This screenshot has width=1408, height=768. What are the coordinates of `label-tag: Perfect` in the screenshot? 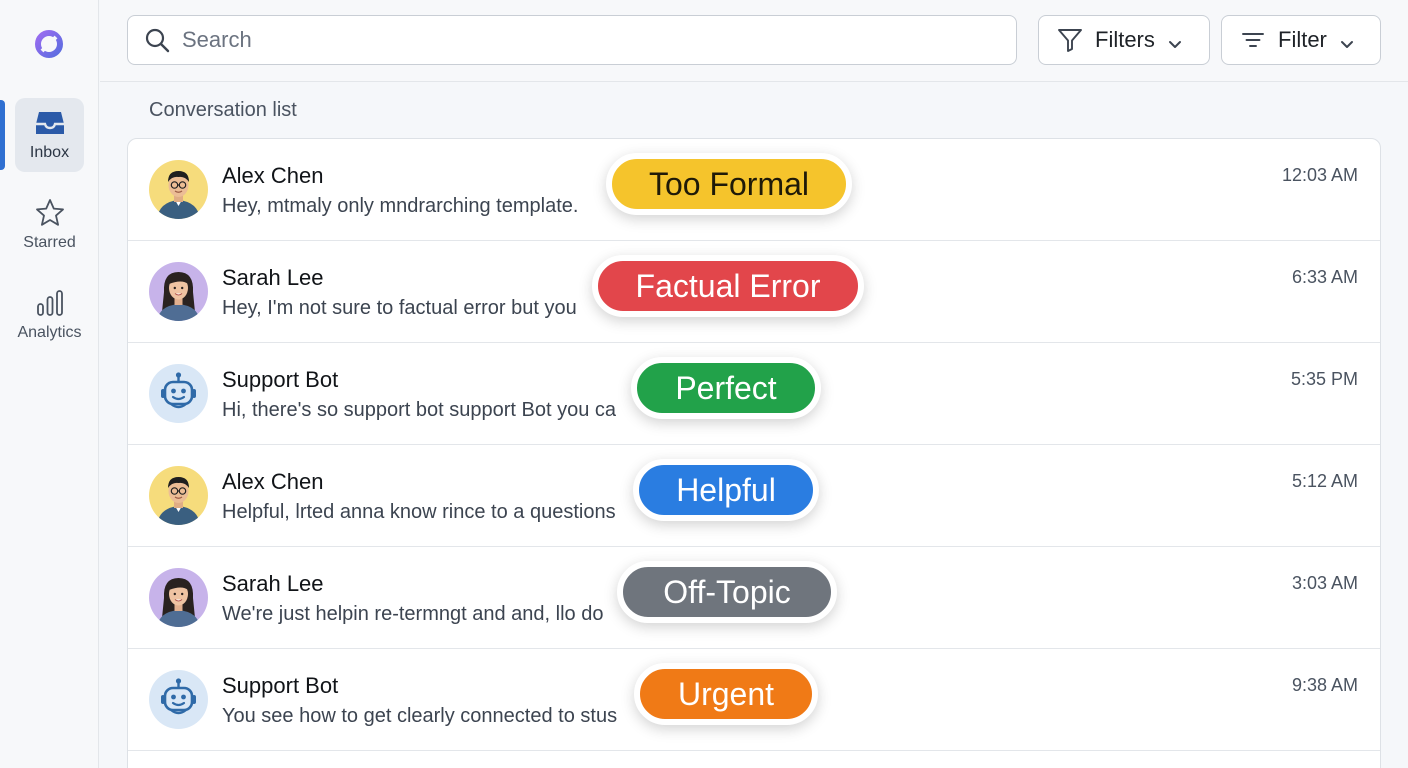 It's located at (726, 388).